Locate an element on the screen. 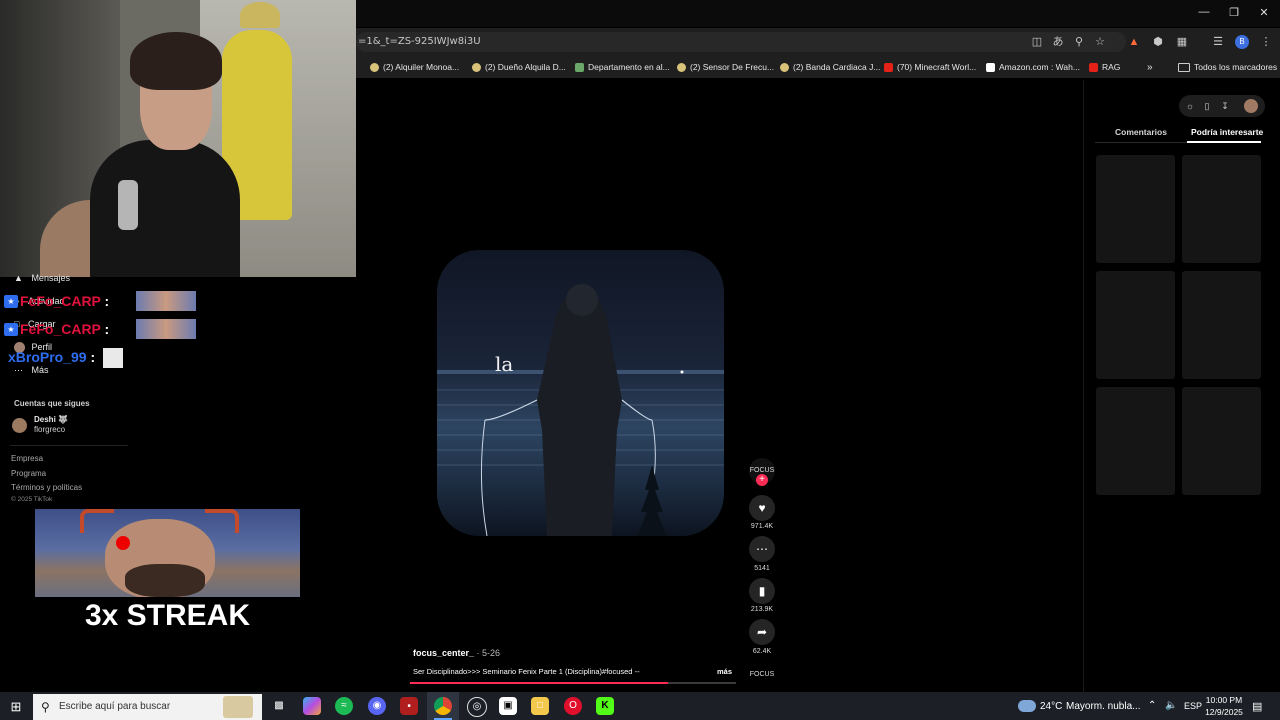 This screenshot has height=720, width=1280. language-indicator: ESP is located at coordinates (1193, 706).